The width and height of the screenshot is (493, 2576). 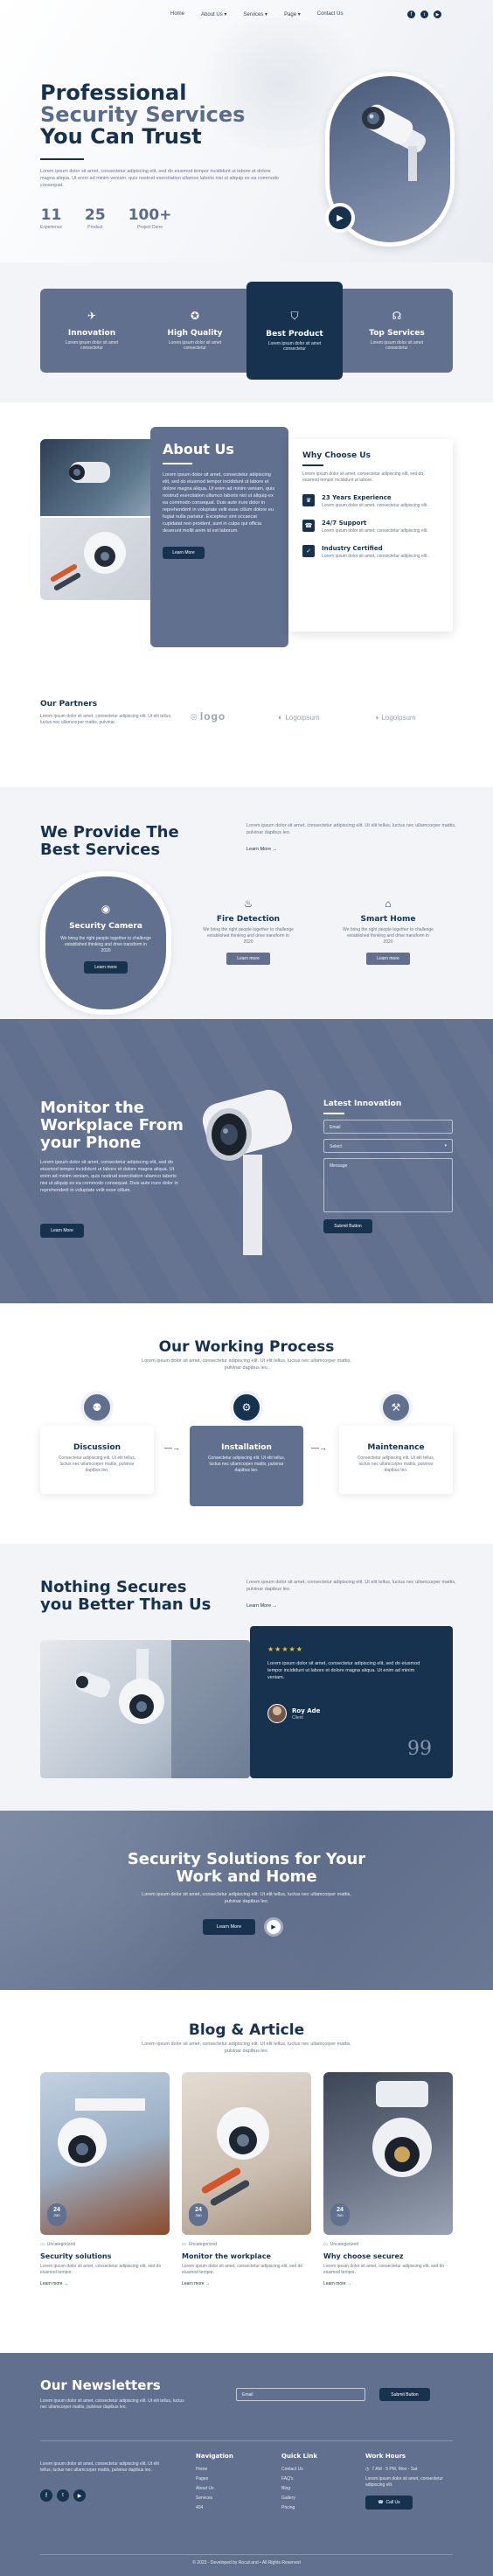 What do you see at coordinates (214, 2488) in the screenshot?
I see `footer-link-about: About Us` at bounding box center [214, 2488].